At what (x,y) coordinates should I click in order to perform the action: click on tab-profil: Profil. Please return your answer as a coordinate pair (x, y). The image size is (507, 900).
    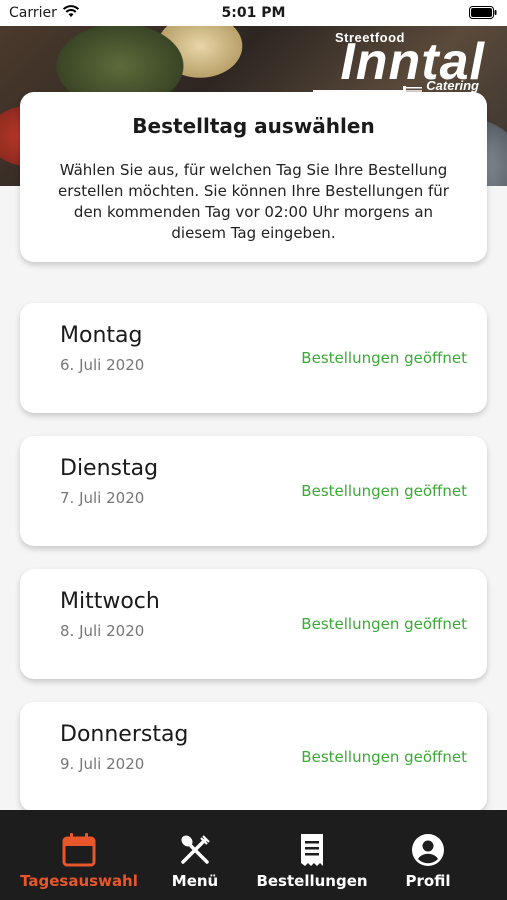
    Looking at the image, I should click on (428, 855).